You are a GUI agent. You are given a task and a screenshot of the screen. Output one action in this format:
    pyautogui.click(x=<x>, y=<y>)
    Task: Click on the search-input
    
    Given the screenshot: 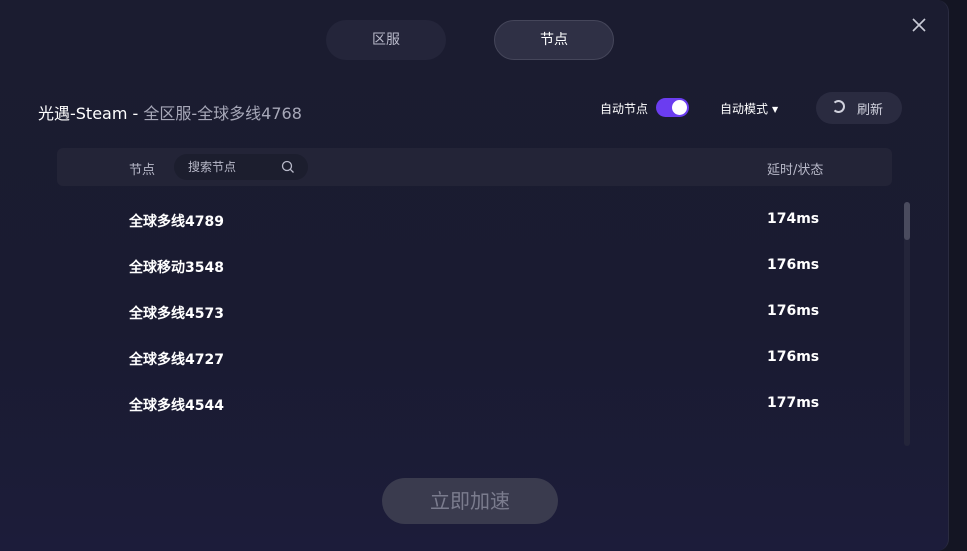 What is the action you would take?
    pyautogui.click(x=234, y=167)
    